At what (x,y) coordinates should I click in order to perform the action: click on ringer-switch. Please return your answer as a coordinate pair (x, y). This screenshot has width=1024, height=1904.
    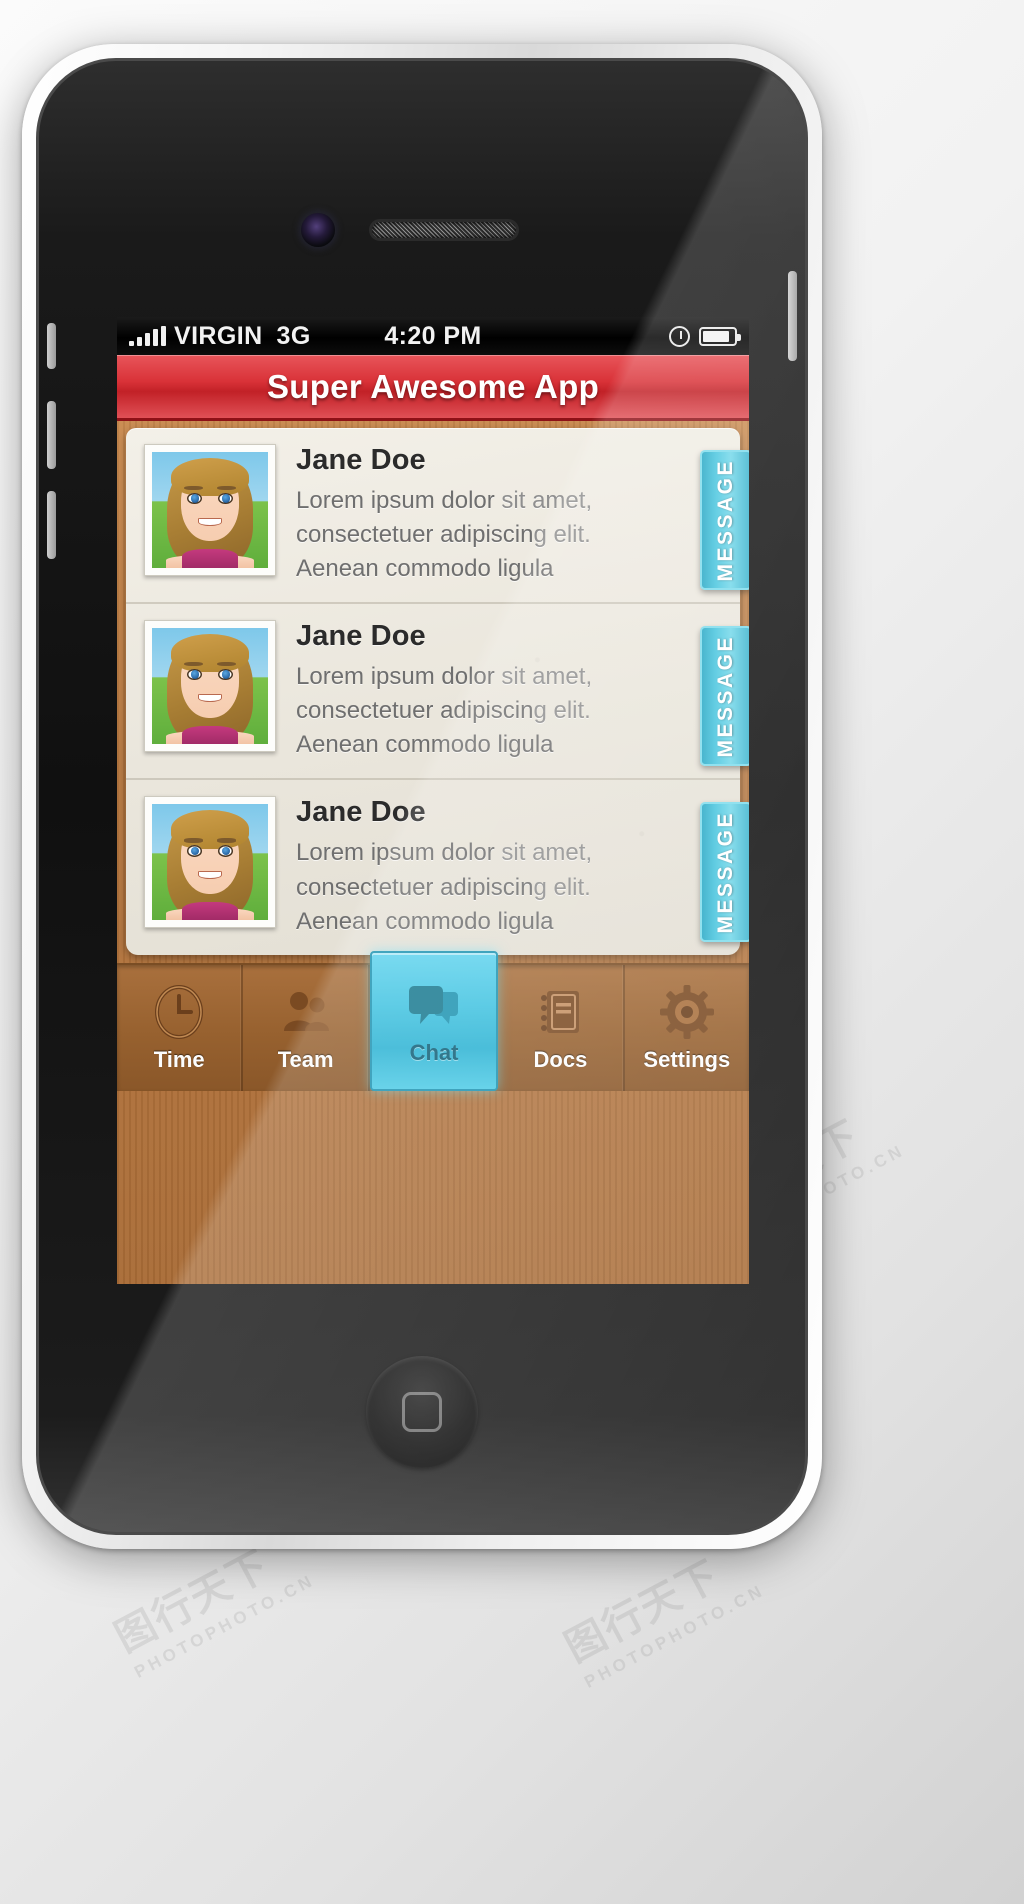
    Looking at the image, I should click on (51, 346).